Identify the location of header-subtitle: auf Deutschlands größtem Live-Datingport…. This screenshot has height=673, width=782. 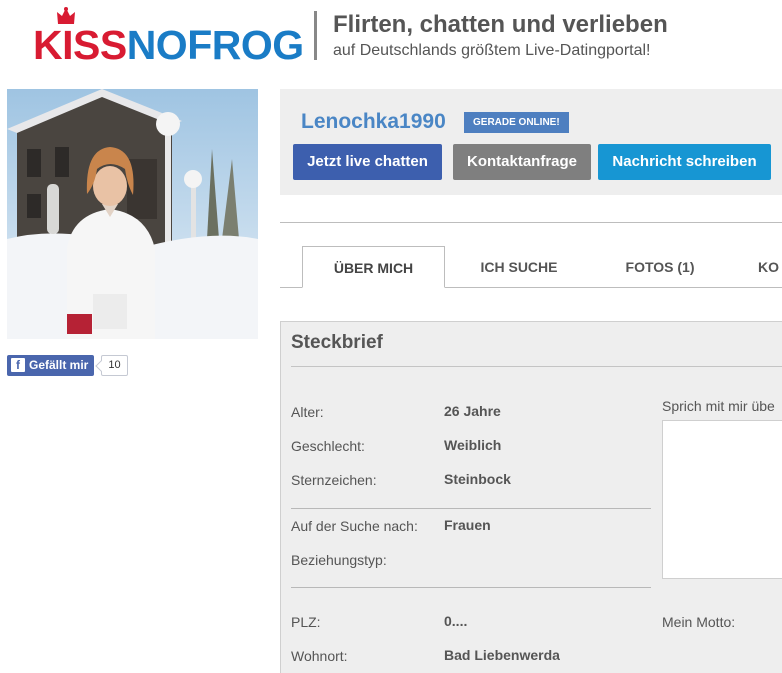
(492, 50).